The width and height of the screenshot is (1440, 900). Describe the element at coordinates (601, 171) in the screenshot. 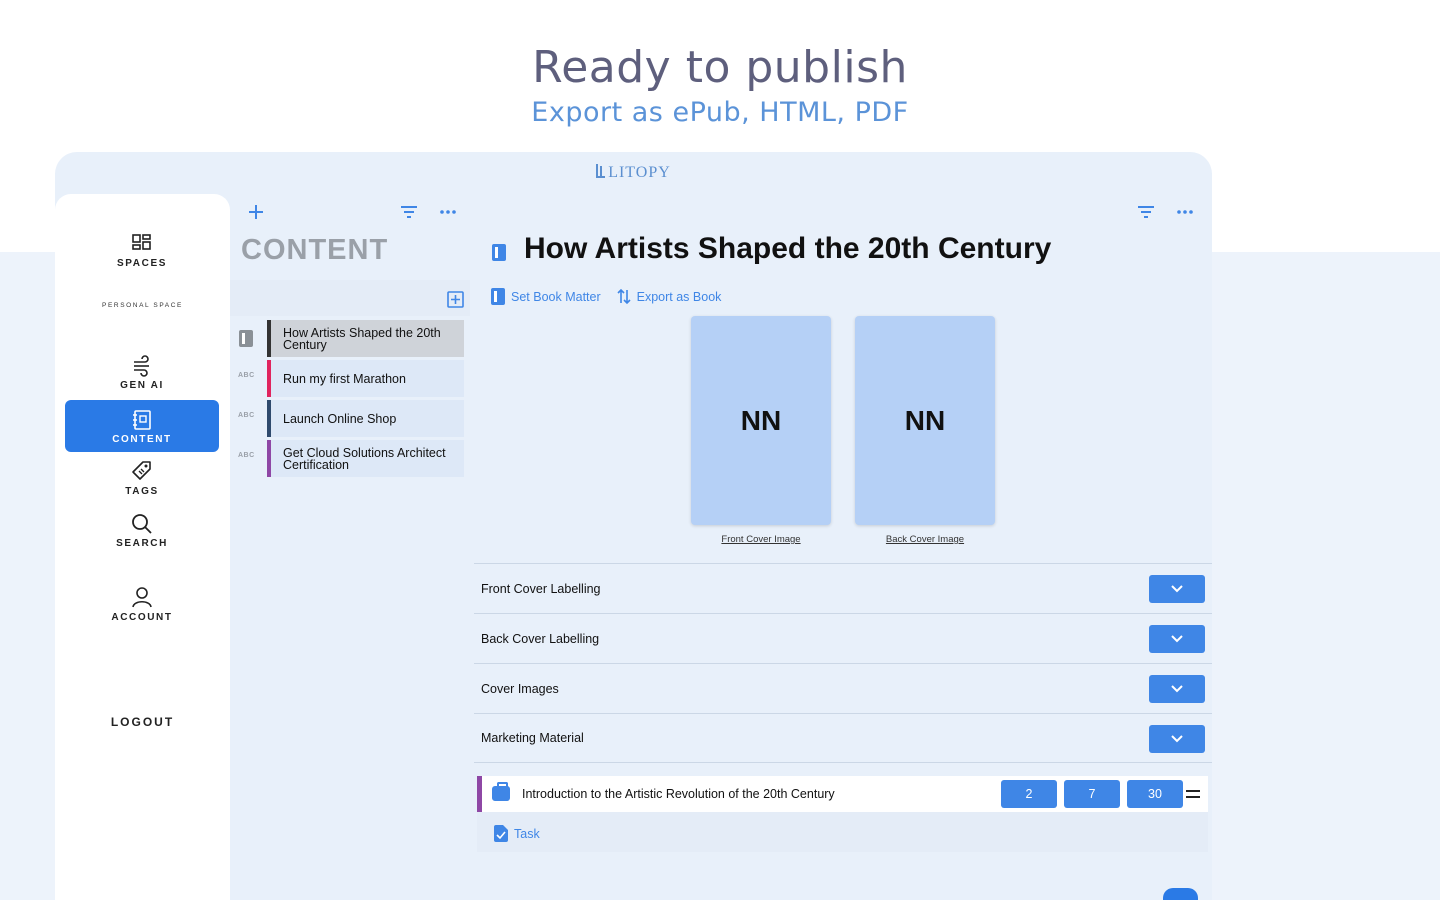

I see `brand-logo-icon` at that location.